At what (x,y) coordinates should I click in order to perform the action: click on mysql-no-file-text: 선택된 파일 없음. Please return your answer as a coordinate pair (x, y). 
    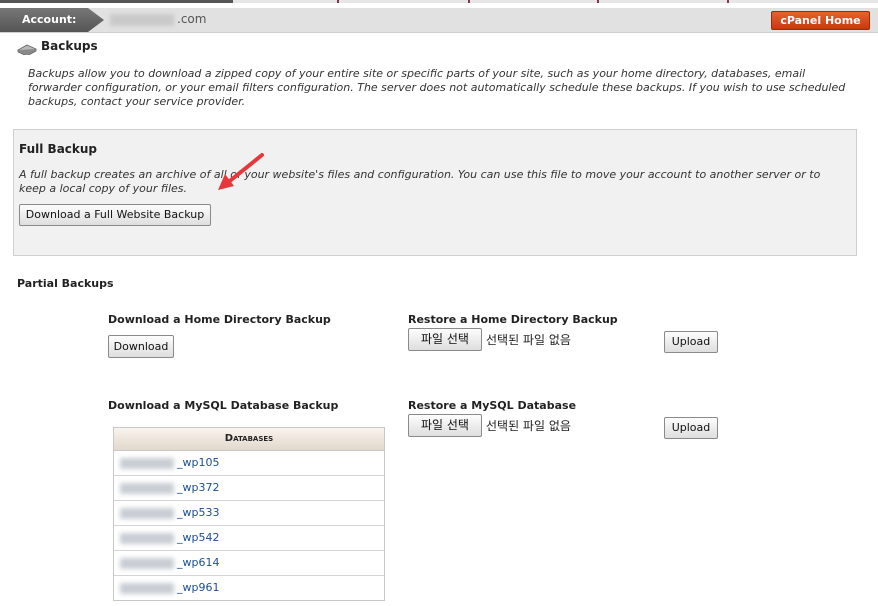
    Looking at the image, I should click on (528, 426).